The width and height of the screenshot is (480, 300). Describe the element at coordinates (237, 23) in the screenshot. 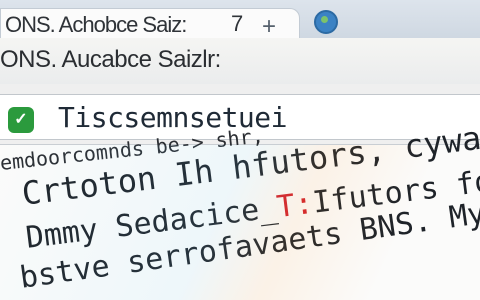

I see `tab-count: 7` at that location.